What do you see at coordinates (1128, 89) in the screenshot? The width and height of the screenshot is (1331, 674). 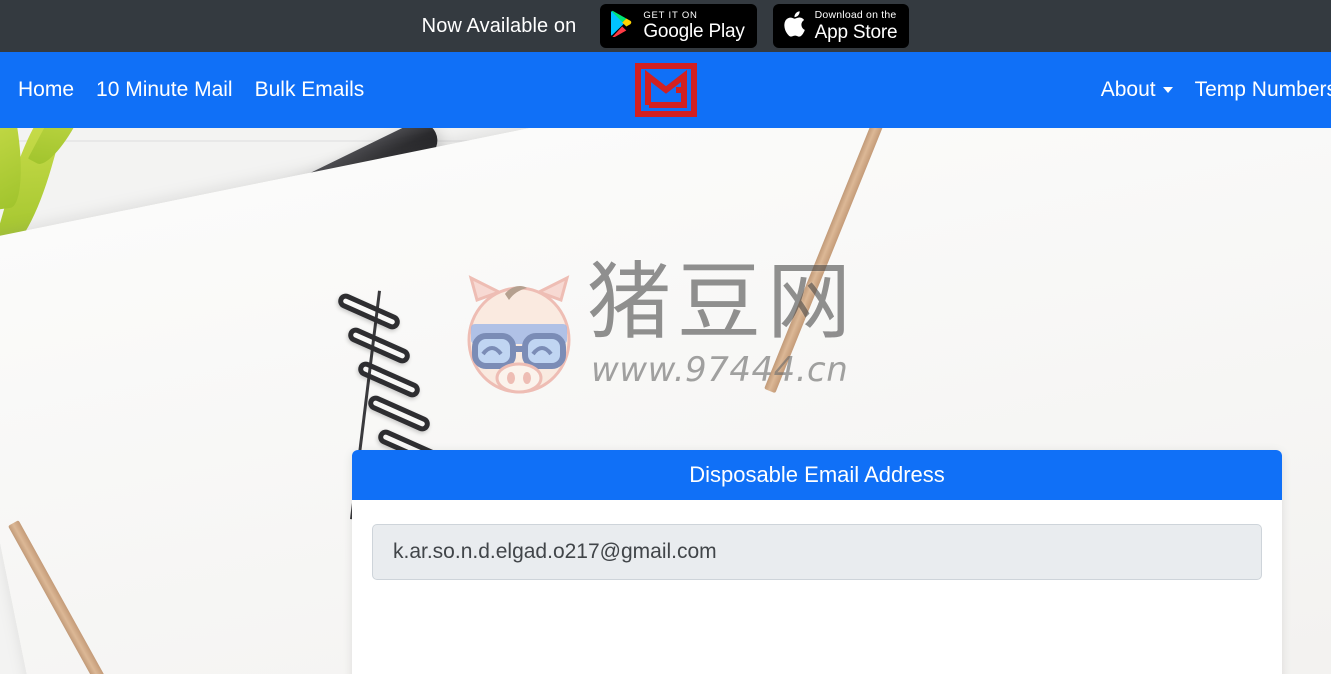 I see `nav-about-label: About` at bounding box center [1128, 89].